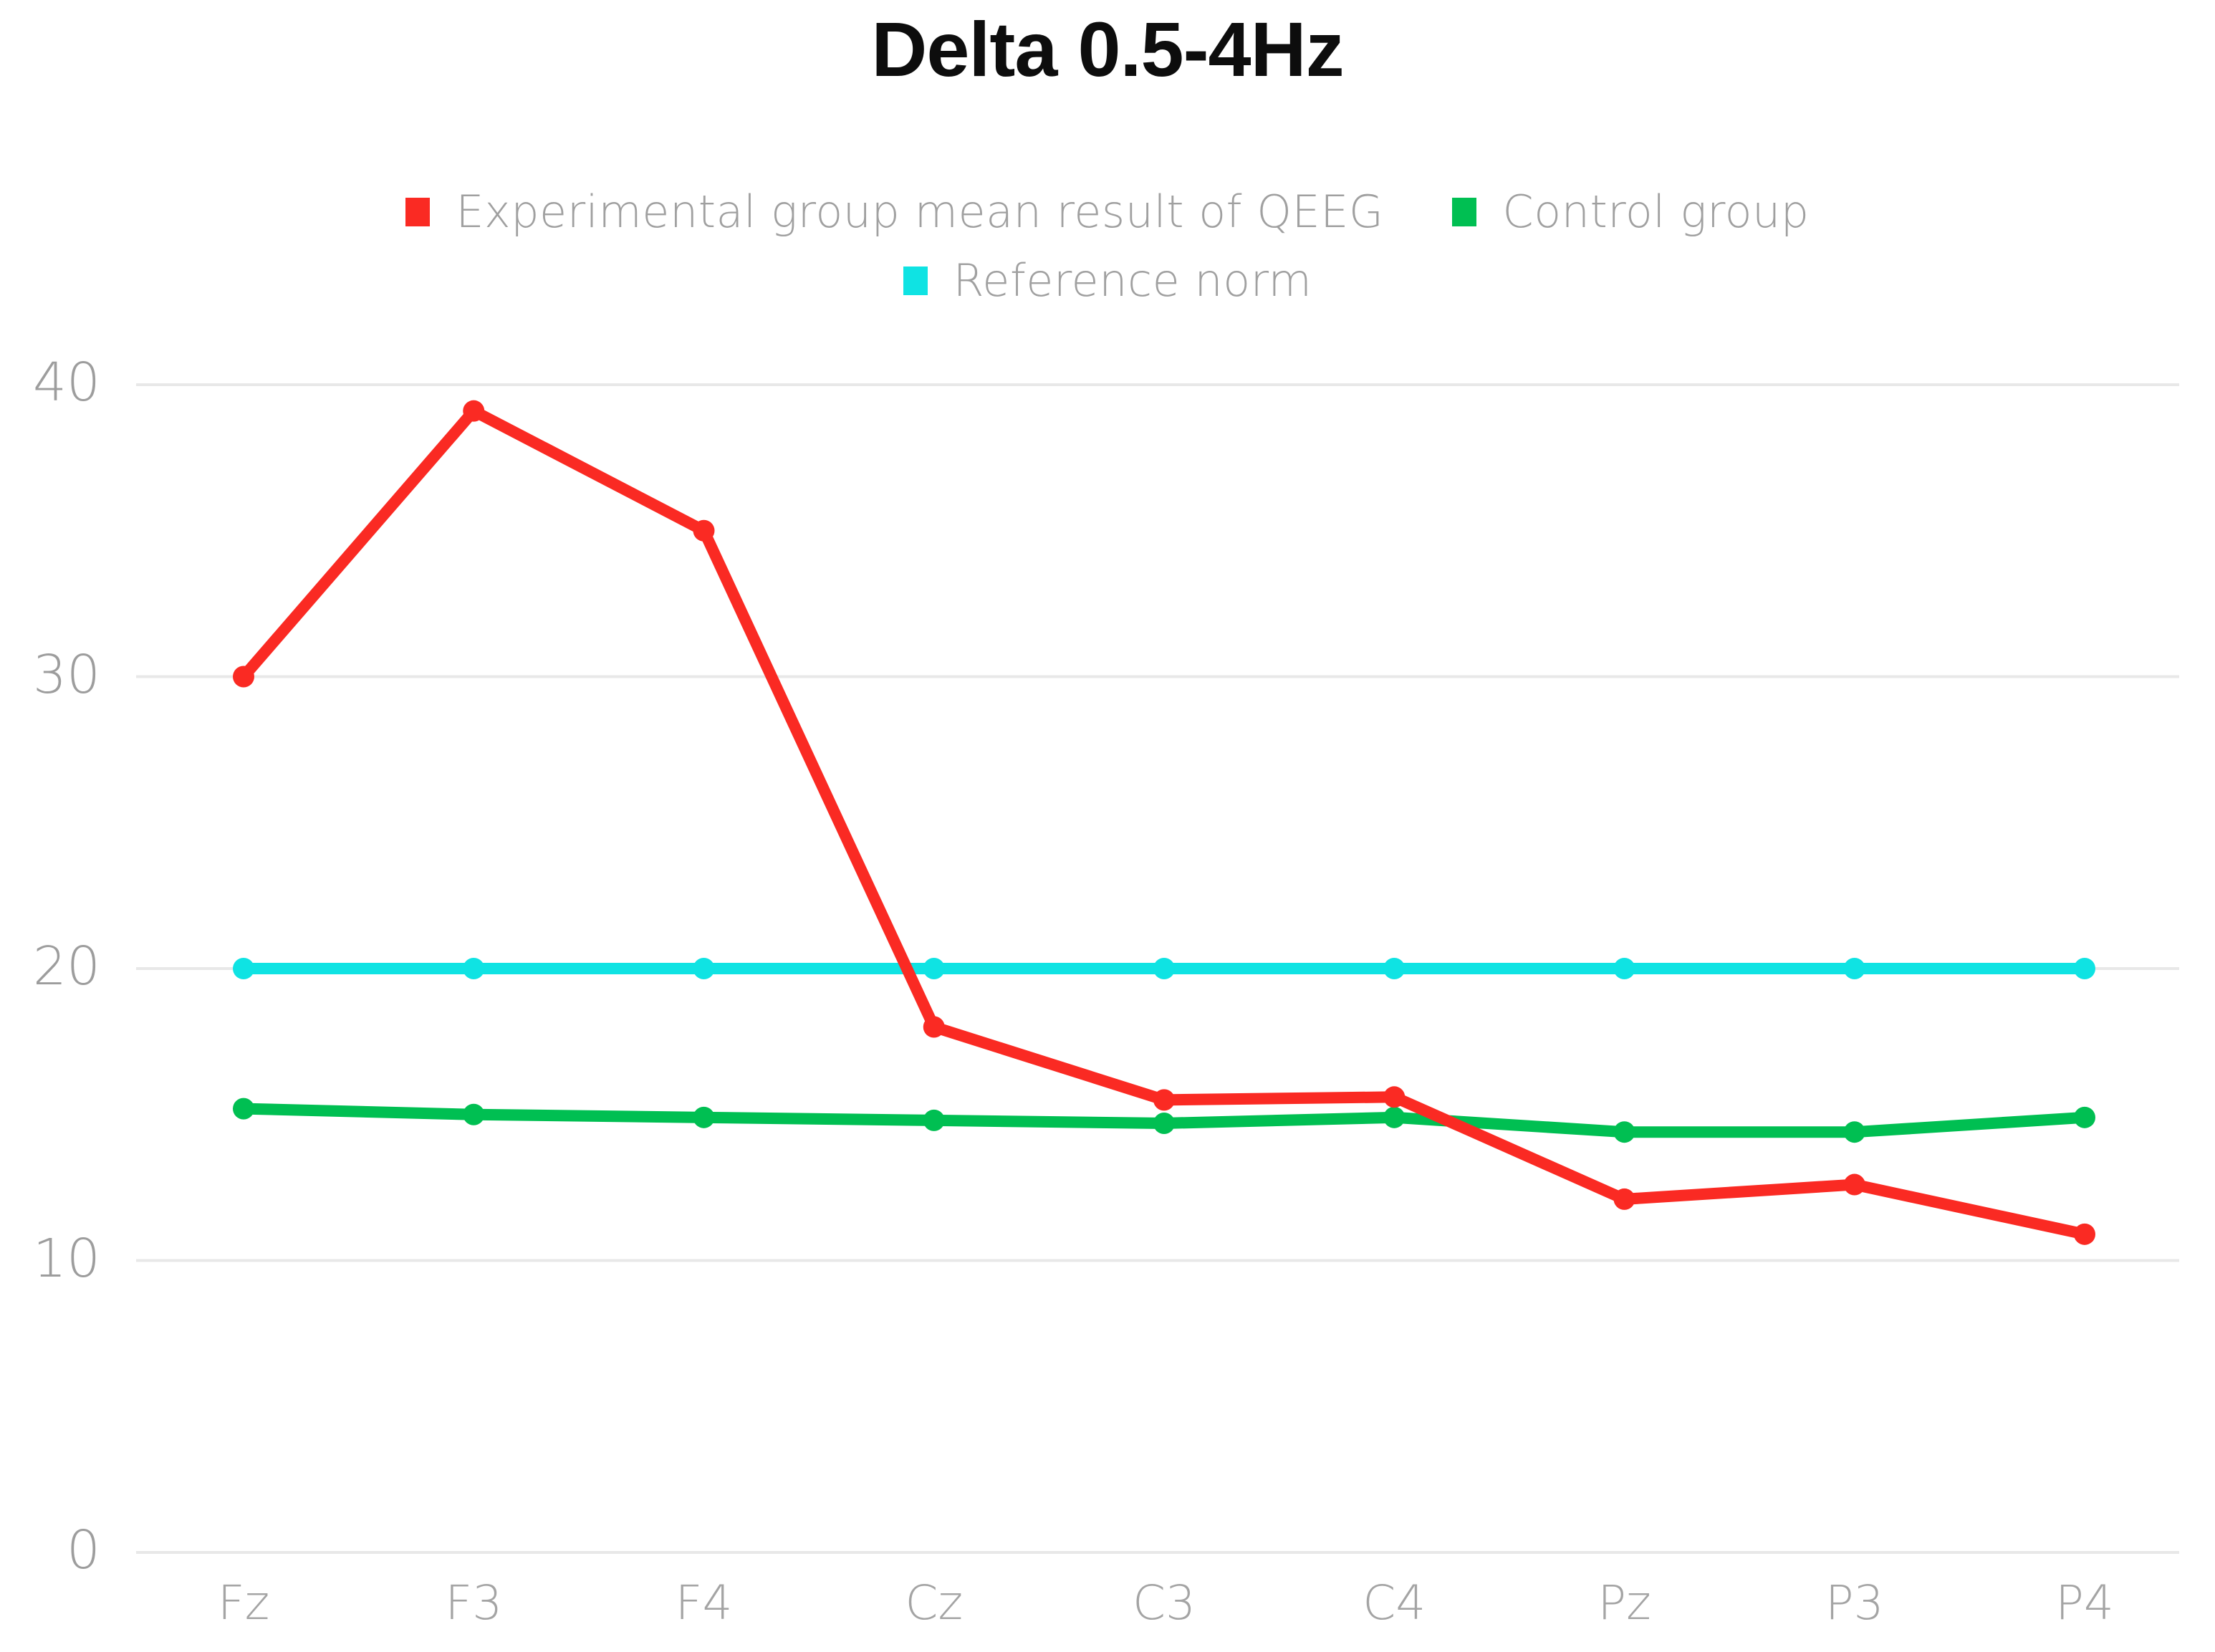 The width and height of the screenshot is (2215, 1652). Describe the element at coordinates (66, 1258) in the screenshot. I see `y-axis-tick-label: 10` at that location.